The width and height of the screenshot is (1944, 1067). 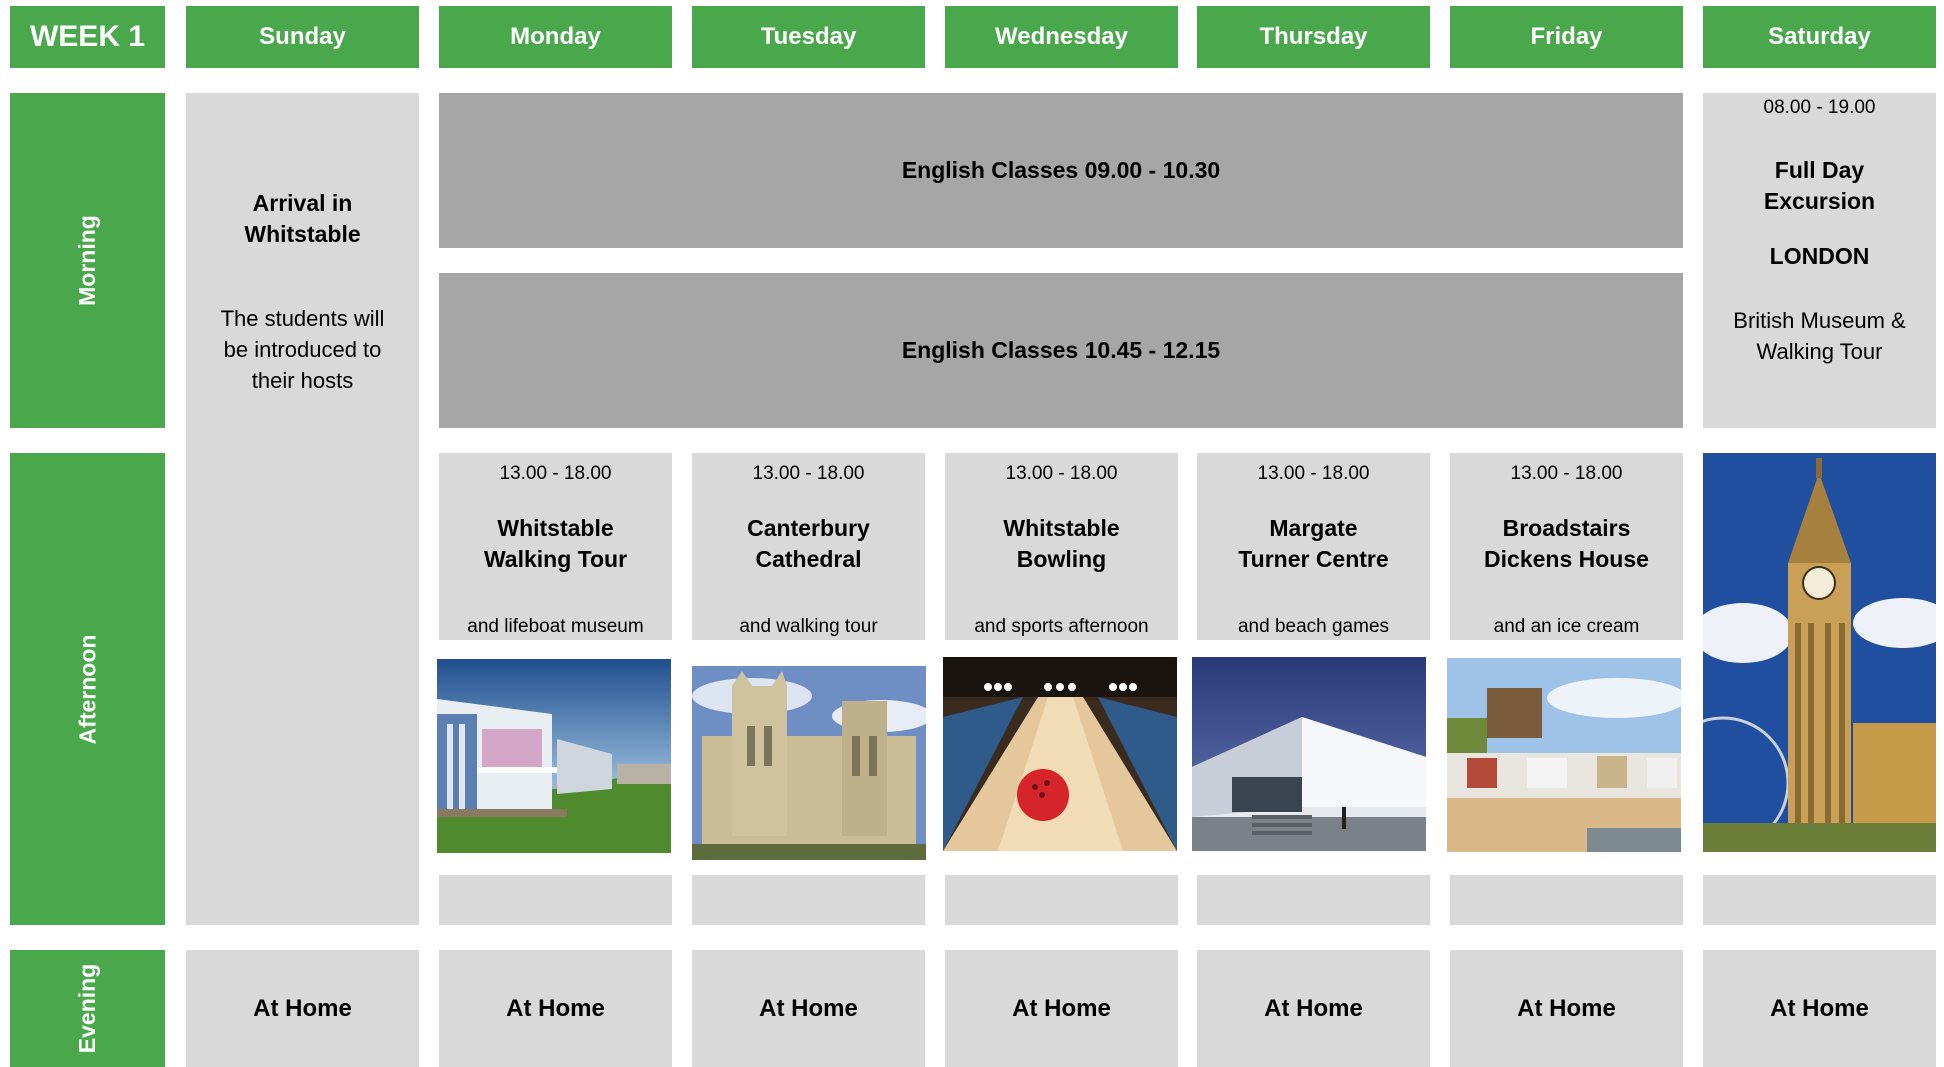 What do you see at coordinates (302, 218) in the screenshot?
I see `arrival-title: Arrival in Whitstable` at bounding box center [302, 218].